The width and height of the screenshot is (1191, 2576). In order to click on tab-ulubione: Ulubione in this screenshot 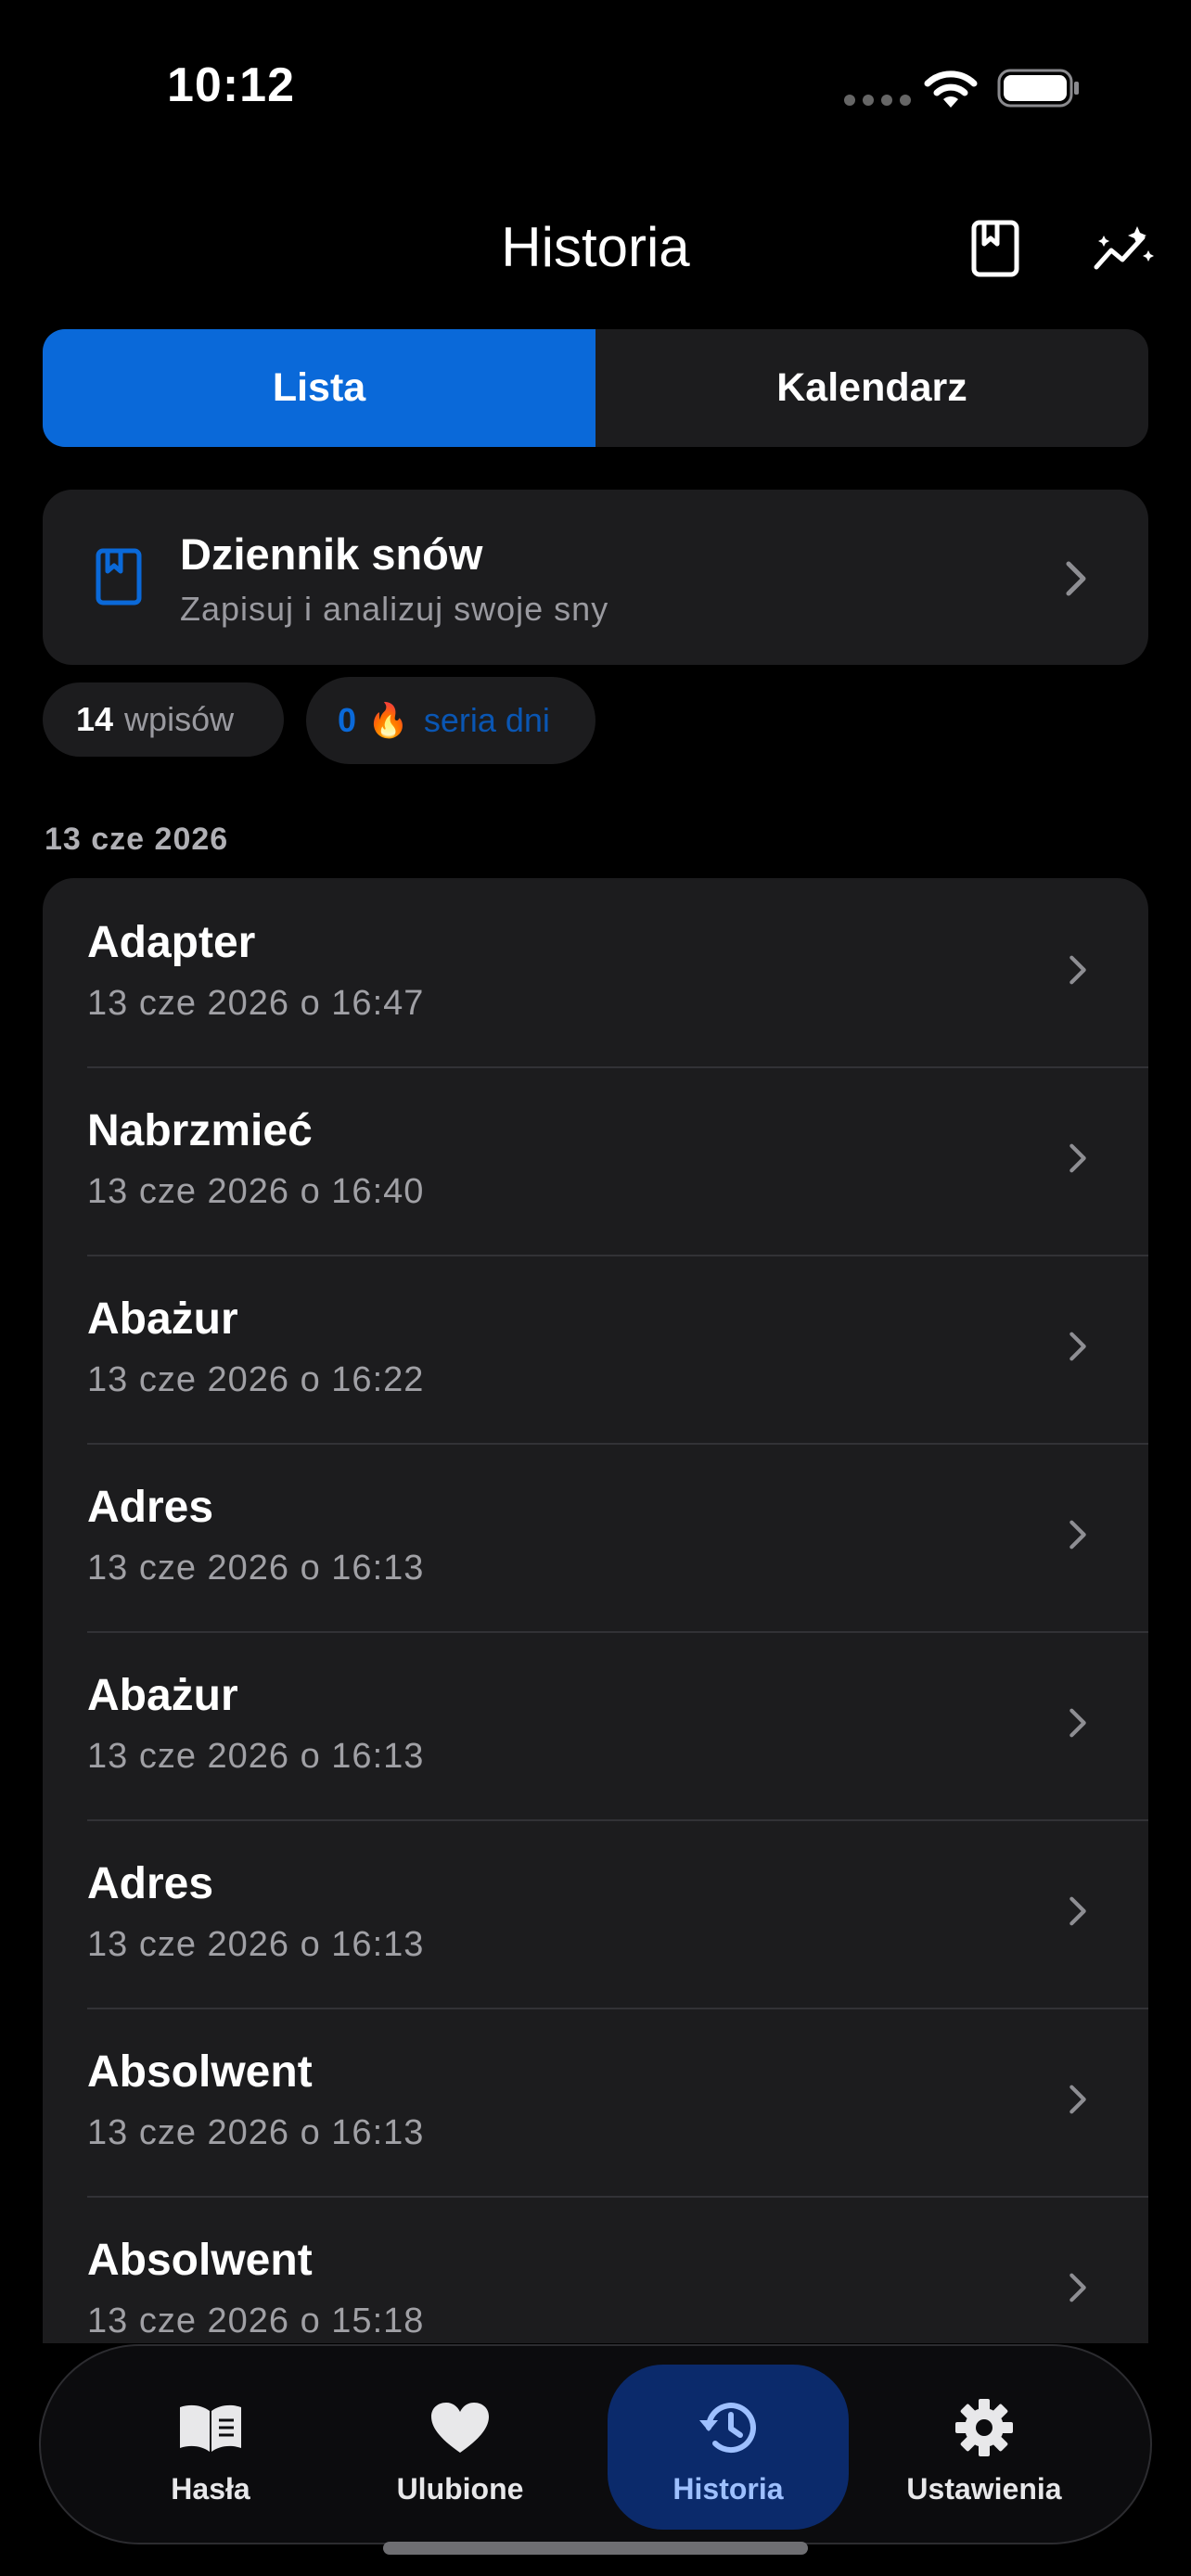, I will do `click(460, 2447)`.